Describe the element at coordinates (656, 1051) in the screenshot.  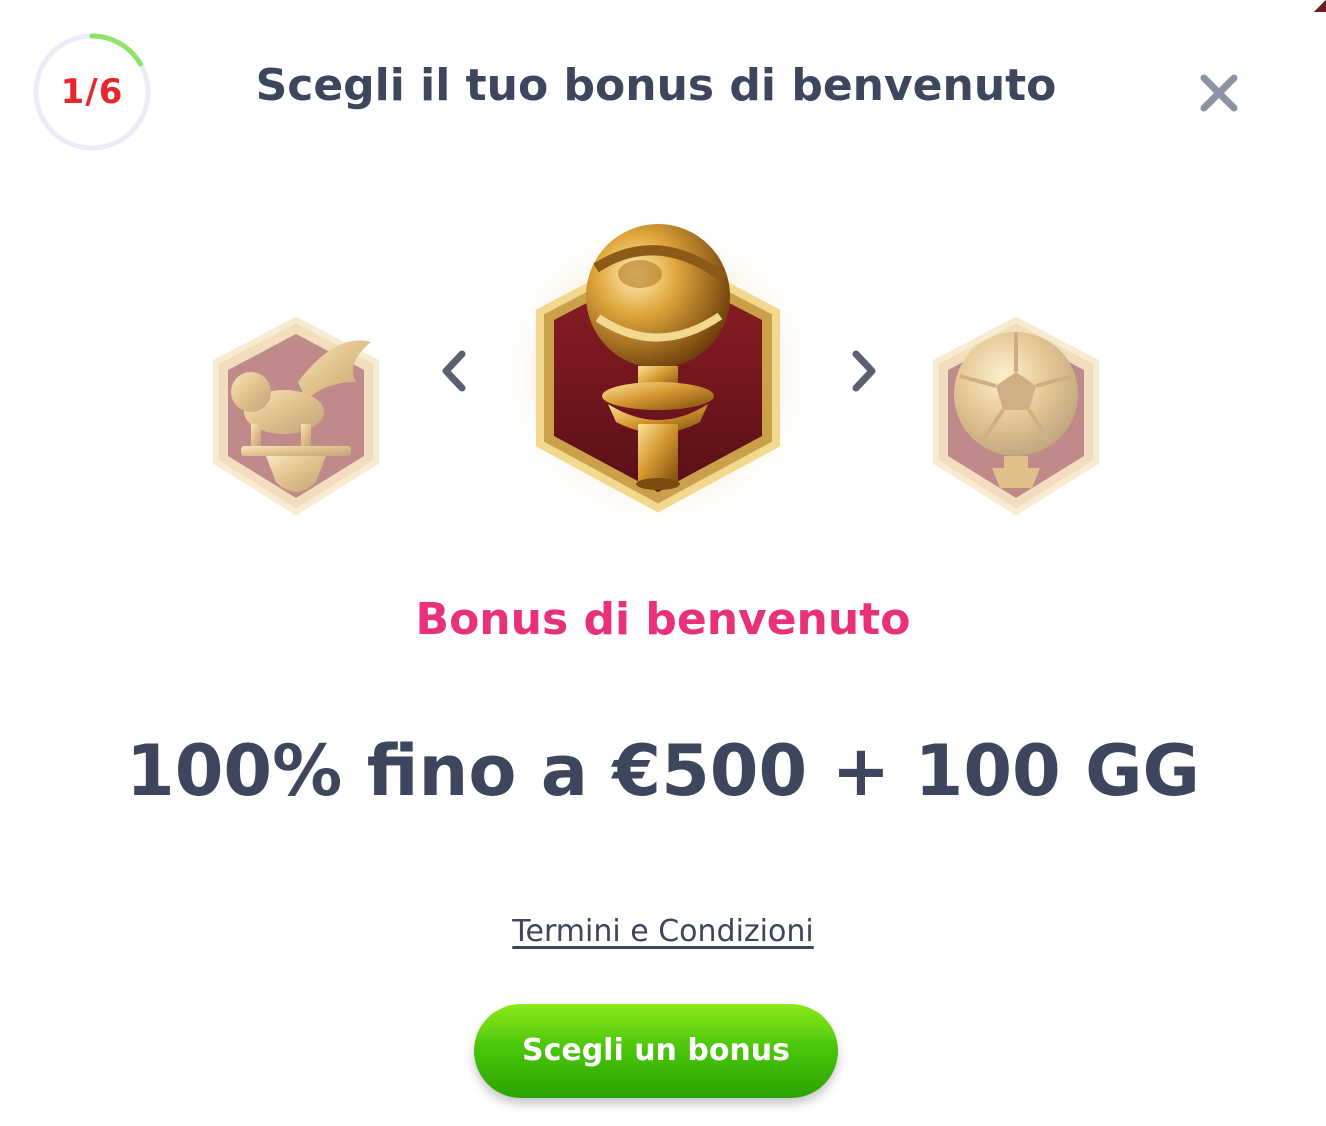
I see `choose-bonus-button: Scegli un bonus` at that location.